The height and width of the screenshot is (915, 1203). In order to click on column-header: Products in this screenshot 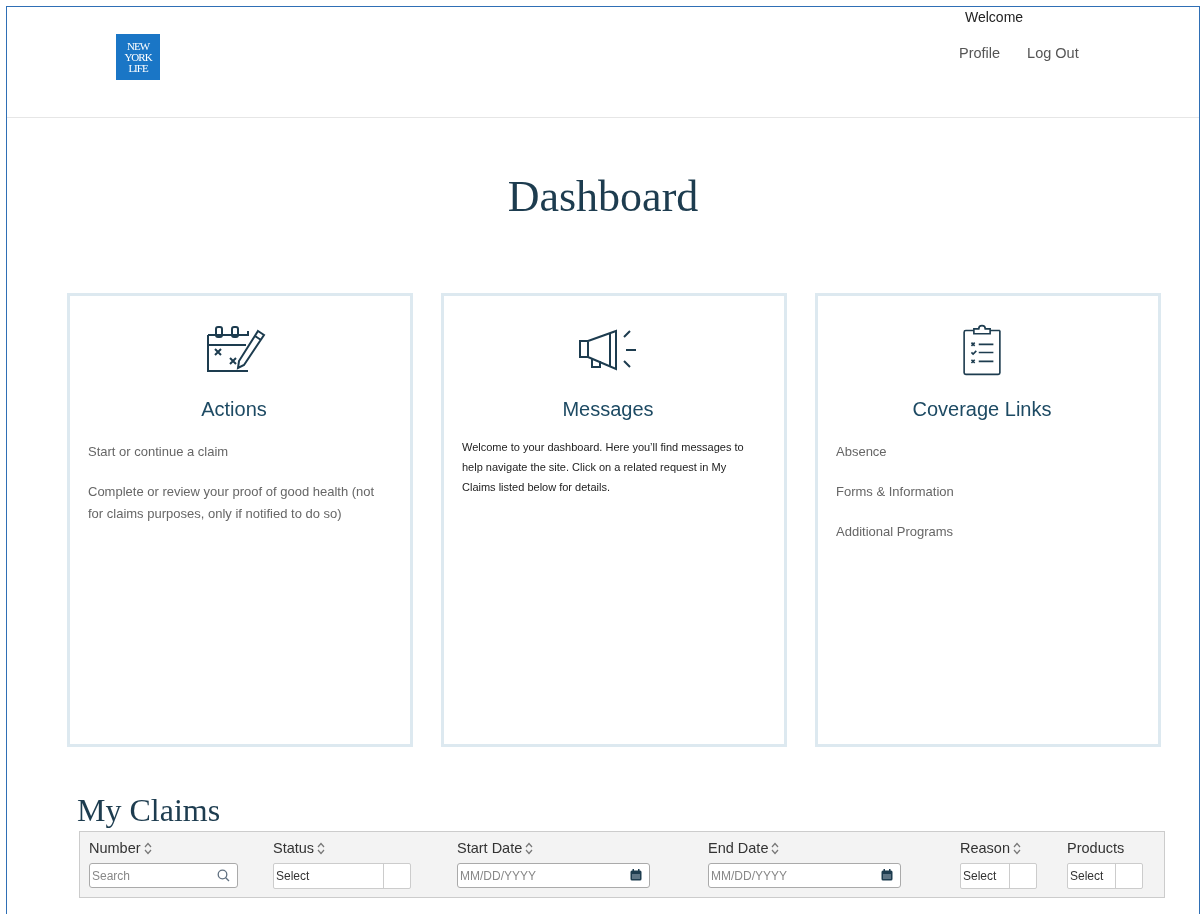, I will do `click(1096, 848)`.